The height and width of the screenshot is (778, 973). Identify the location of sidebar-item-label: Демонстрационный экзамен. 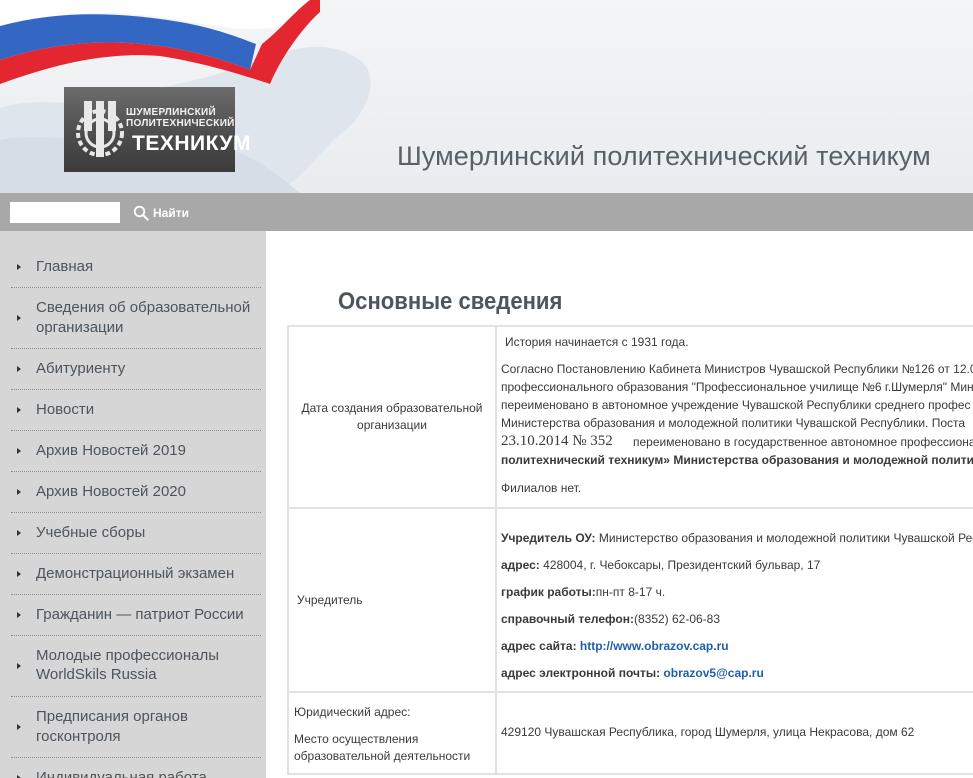
(135, 573).